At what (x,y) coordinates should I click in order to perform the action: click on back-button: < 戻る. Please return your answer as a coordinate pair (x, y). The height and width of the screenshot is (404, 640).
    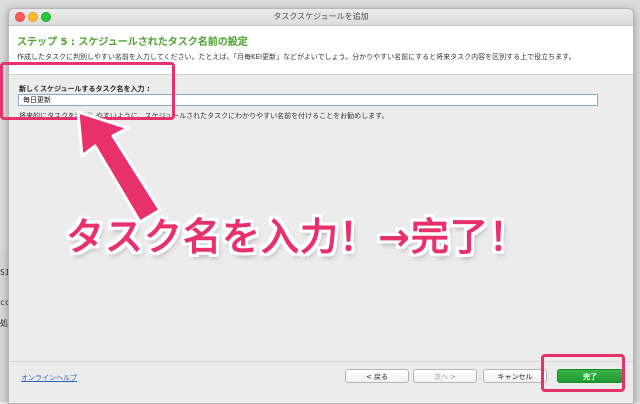
    Looking at the image, I should click on (377, 376).